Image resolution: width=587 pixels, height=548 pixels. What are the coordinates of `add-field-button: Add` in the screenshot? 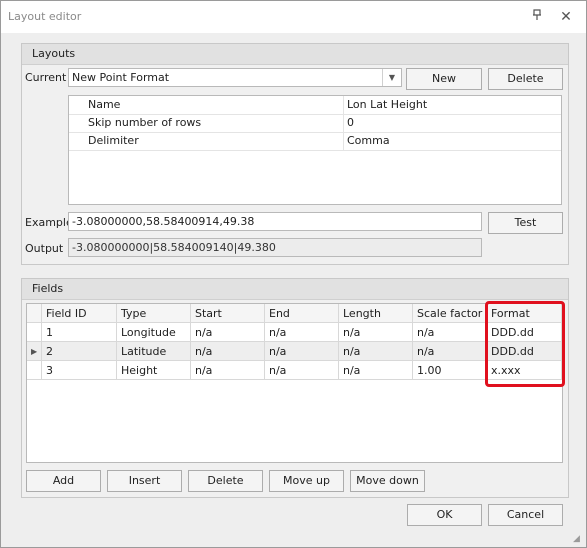 It's located at (63, 481).